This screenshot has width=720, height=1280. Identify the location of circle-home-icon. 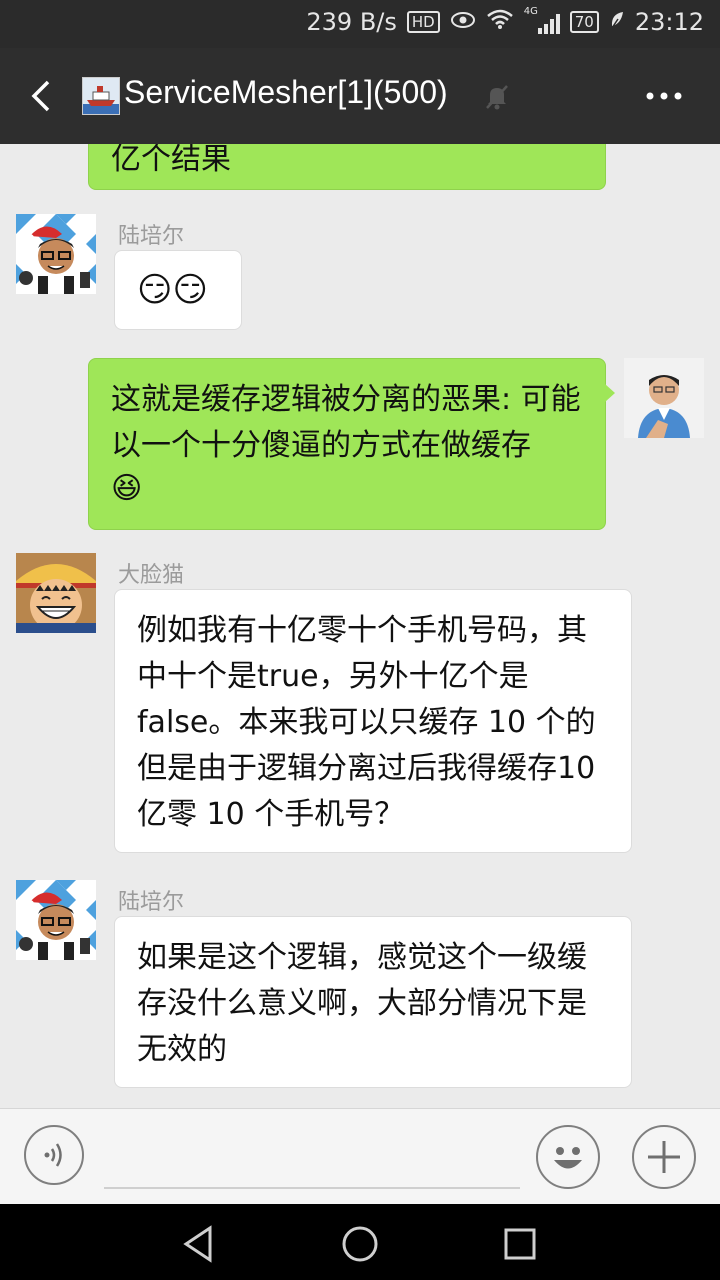
(360, 1244).